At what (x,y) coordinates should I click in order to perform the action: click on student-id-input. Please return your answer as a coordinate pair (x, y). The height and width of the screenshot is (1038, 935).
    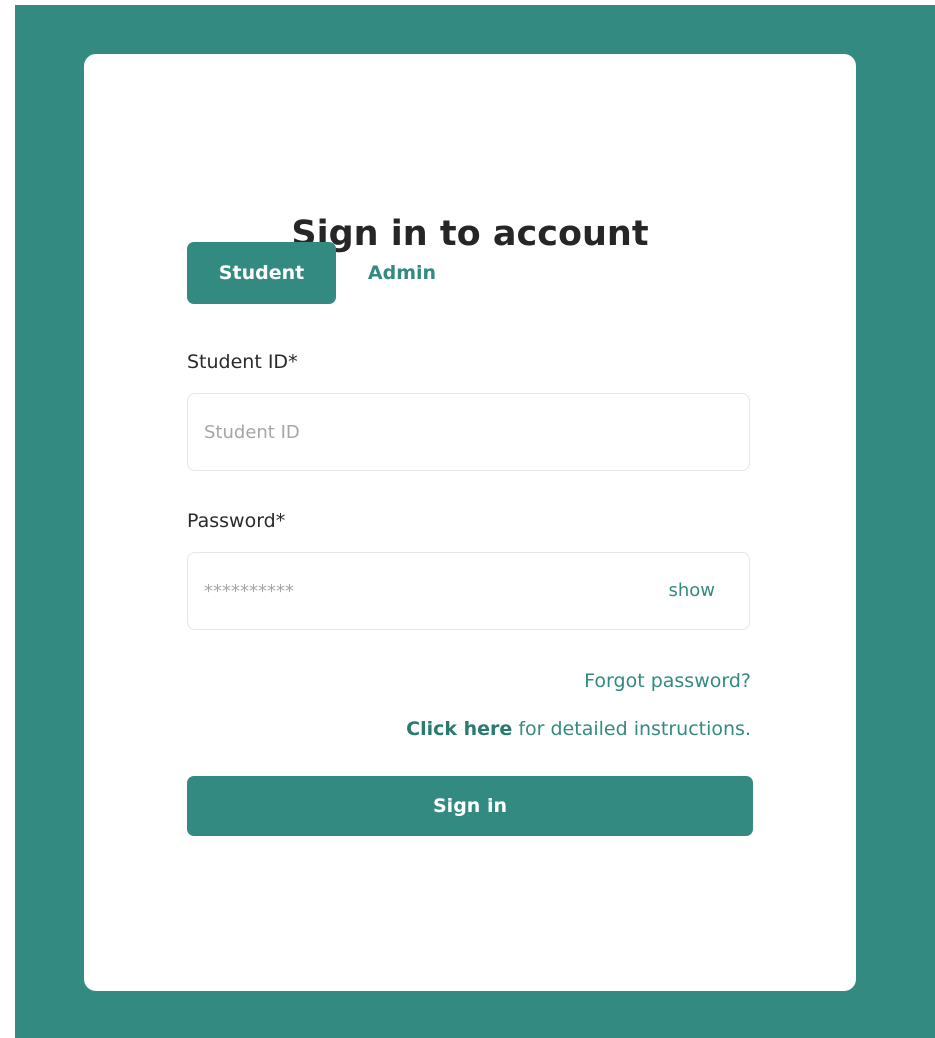
    Looking at the image, I should click on (419, 432).